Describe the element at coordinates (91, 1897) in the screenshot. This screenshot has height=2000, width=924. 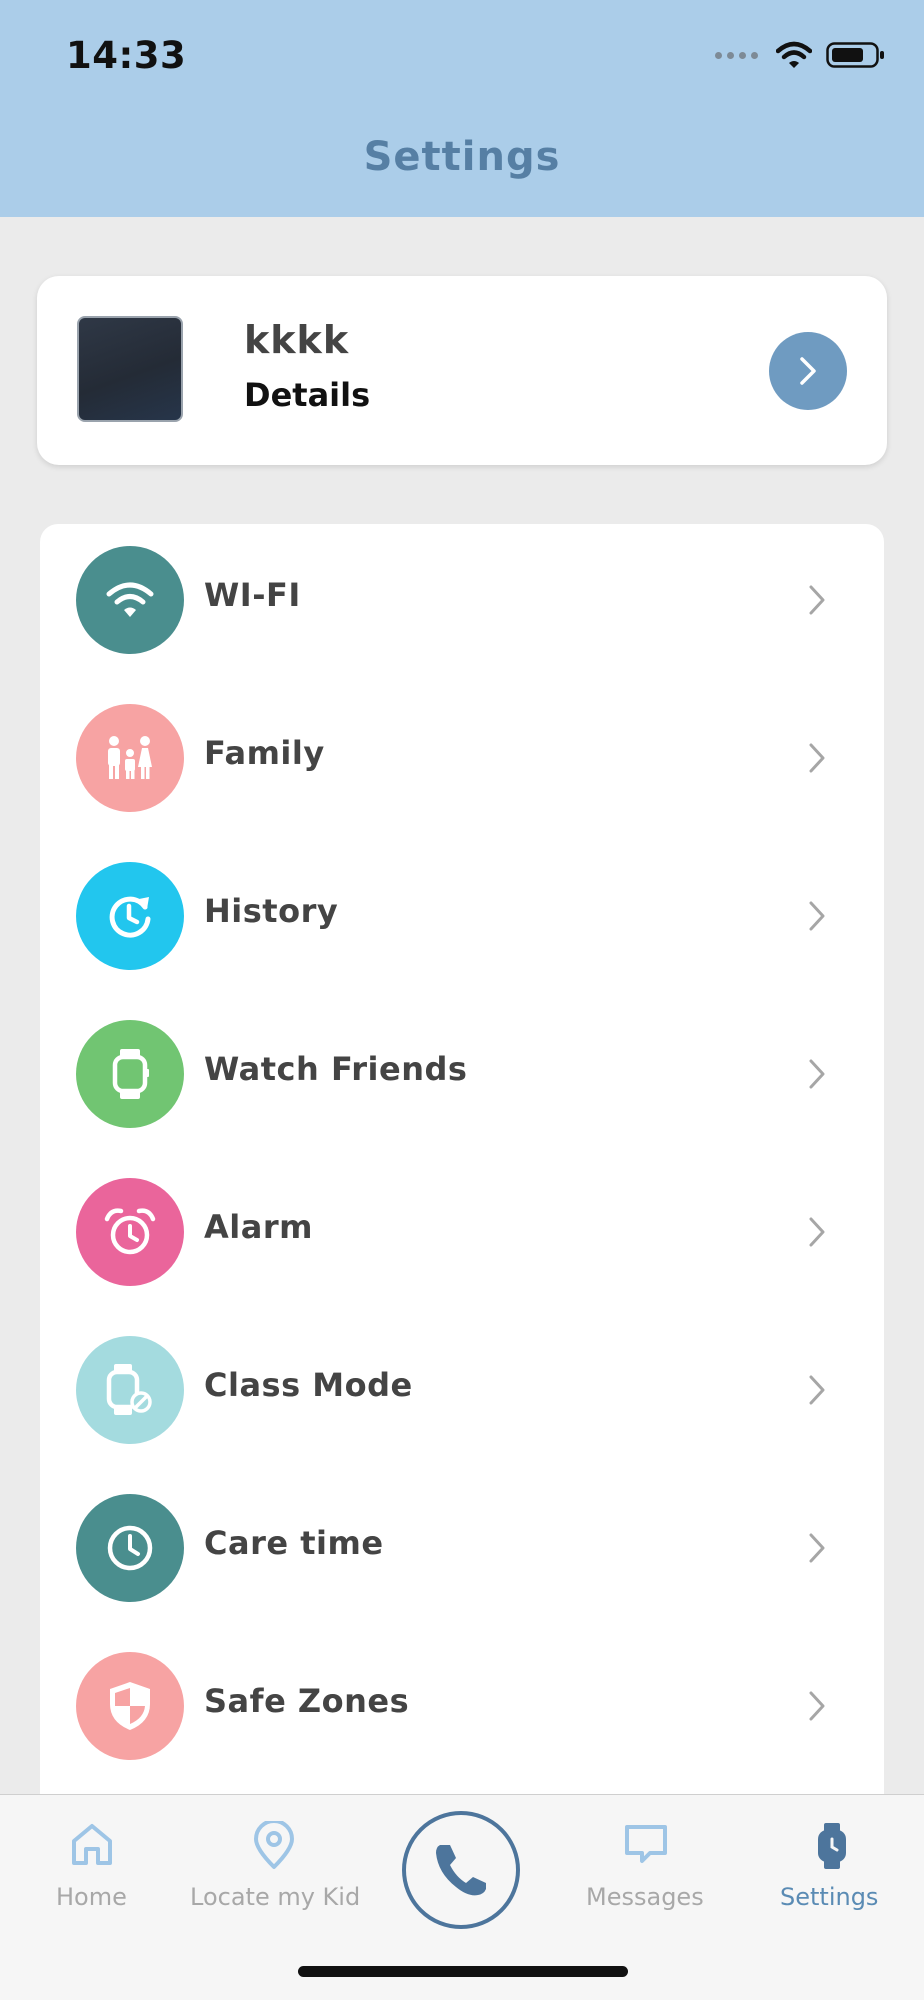
I see `tab-label: Home` at that location.